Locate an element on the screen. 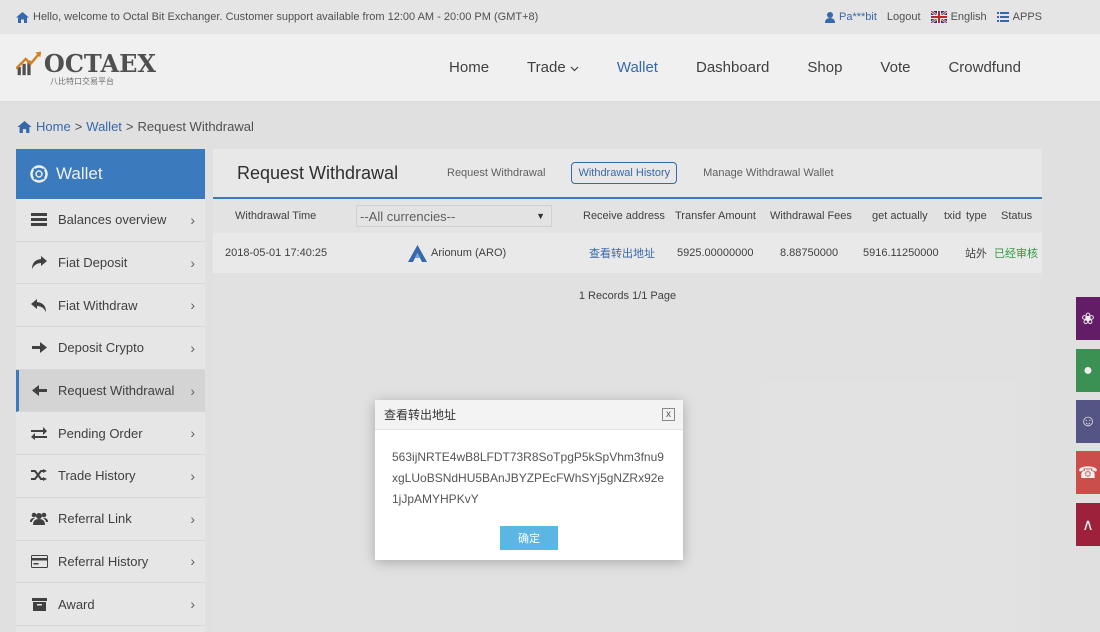 Image resolution: width=1100 pixels, height=632 pixels. dialog-header: 查看转出地址 x is located at coordinates (529, 415).